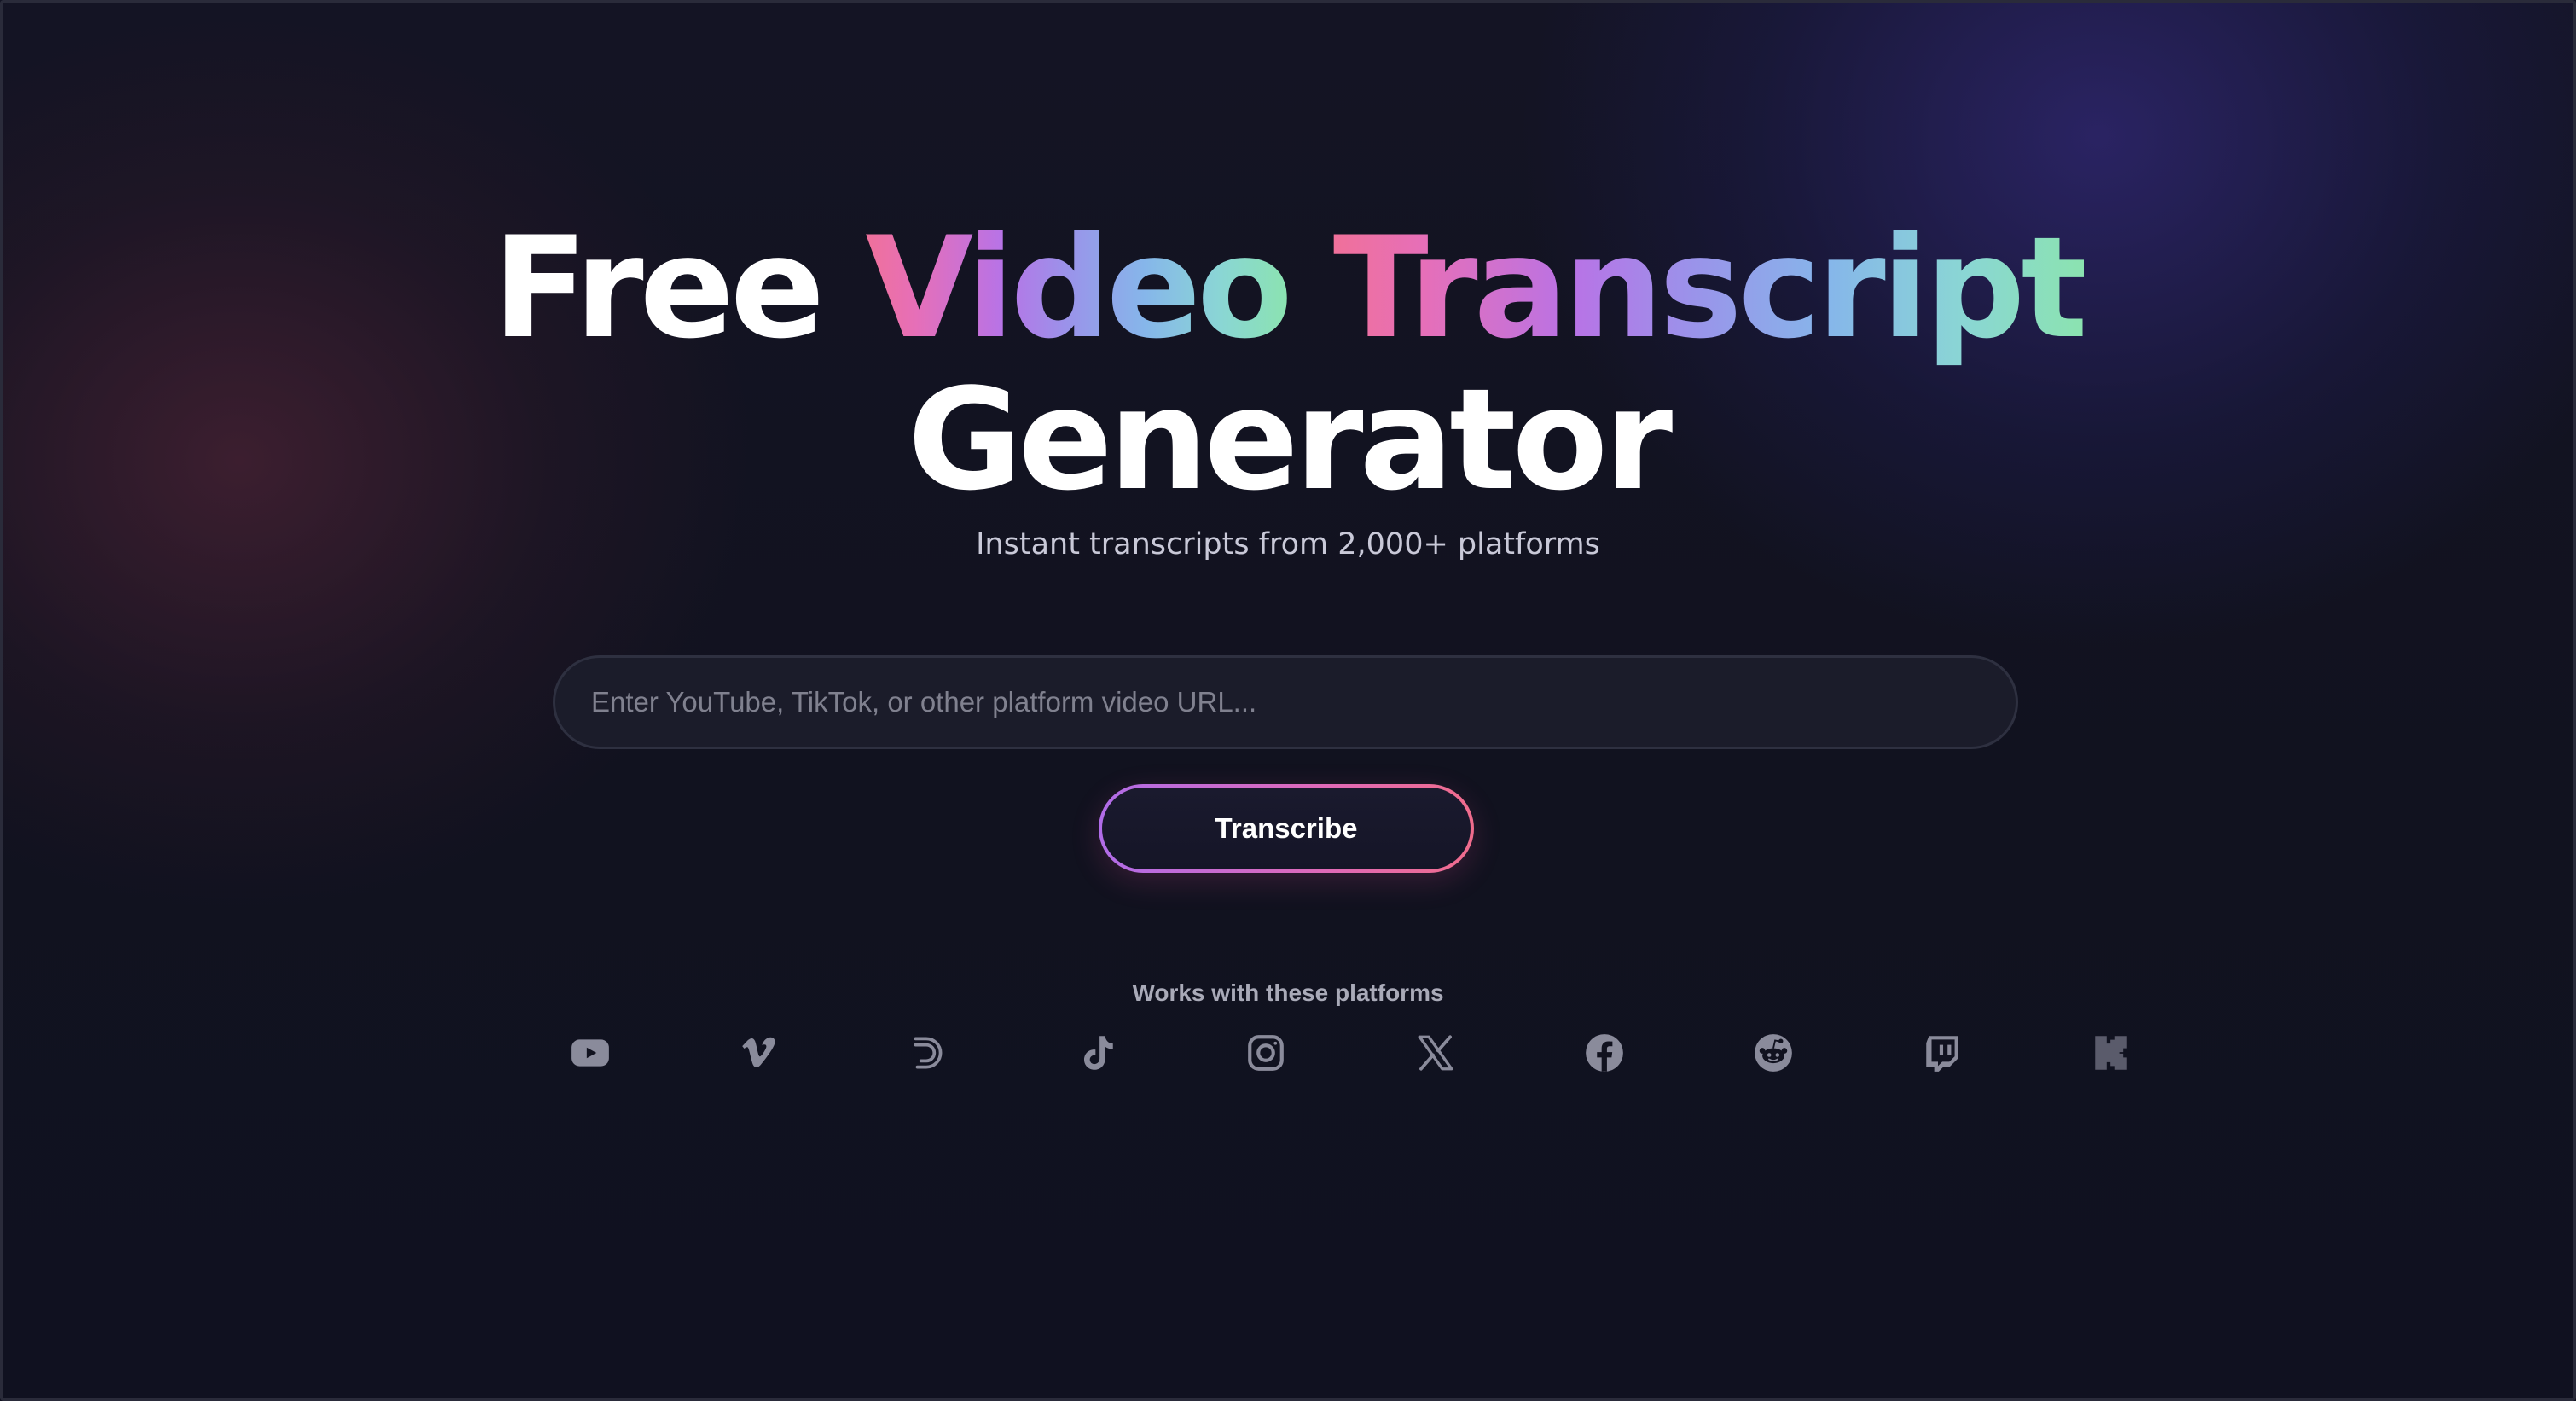  I want to click on kick-icon, so click(2111, 1053).